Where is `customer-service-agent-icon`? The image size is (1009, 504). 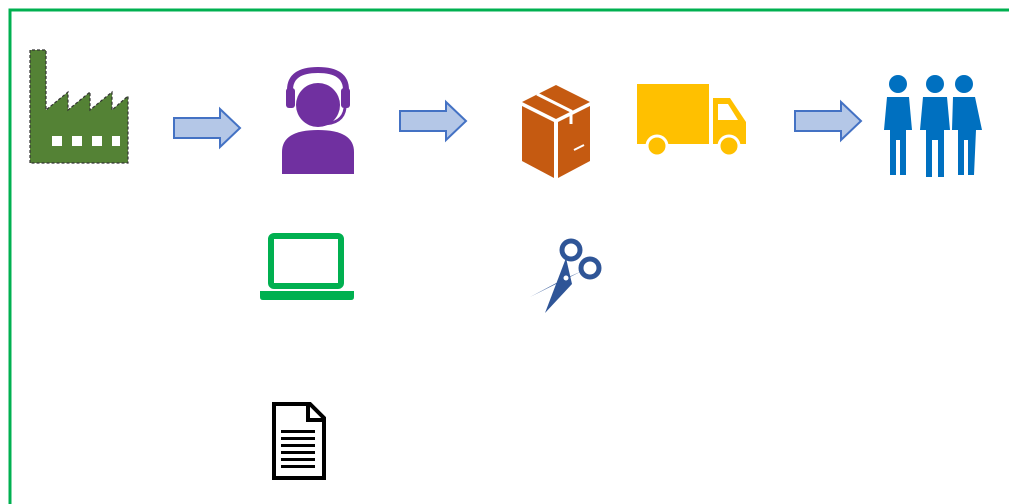 customer-service-agent-icon is located at coordinates (318, 120).